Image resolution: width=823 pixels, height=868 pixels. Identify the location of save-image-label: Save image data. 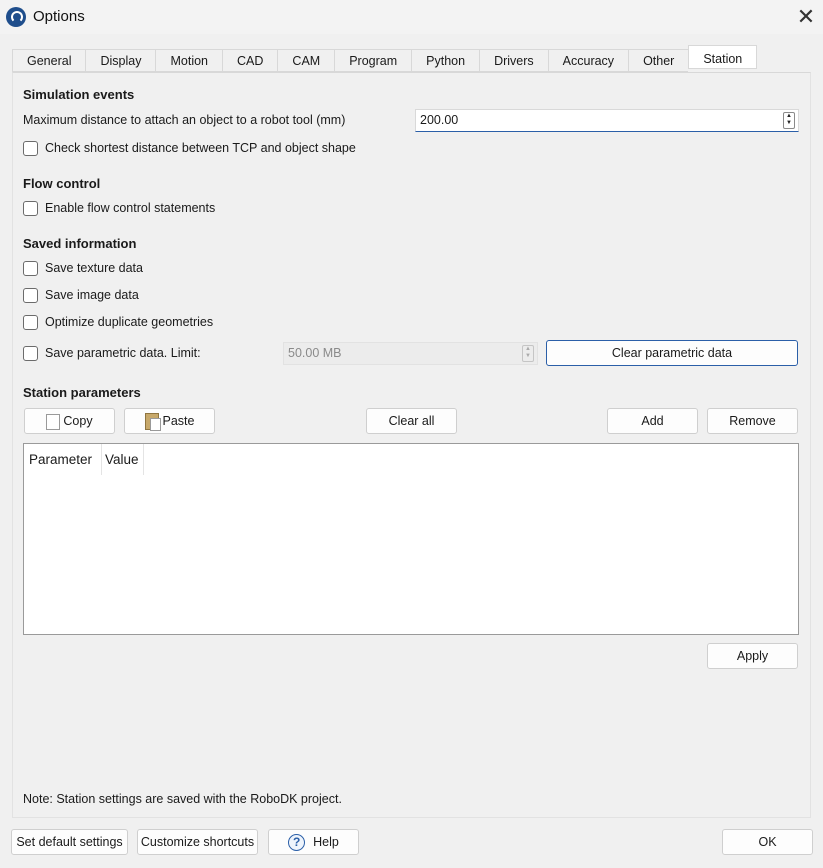
(92, 295).